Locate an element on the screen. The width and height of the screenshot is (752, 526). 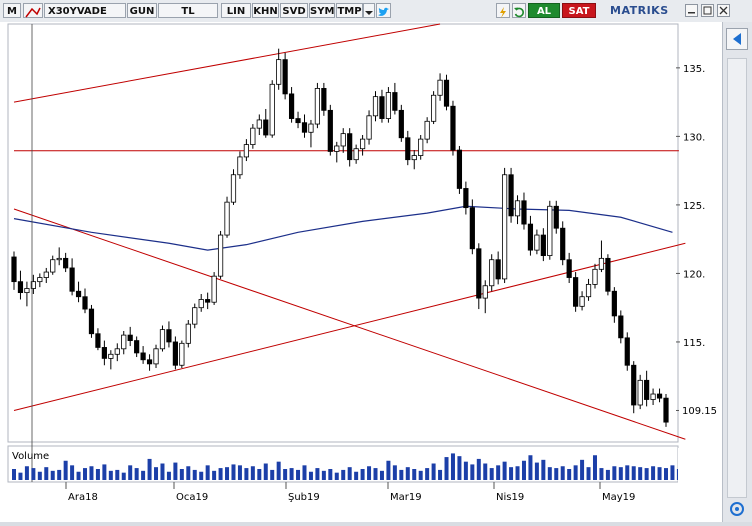
refresh-icon is located at coordinates (519, 10).